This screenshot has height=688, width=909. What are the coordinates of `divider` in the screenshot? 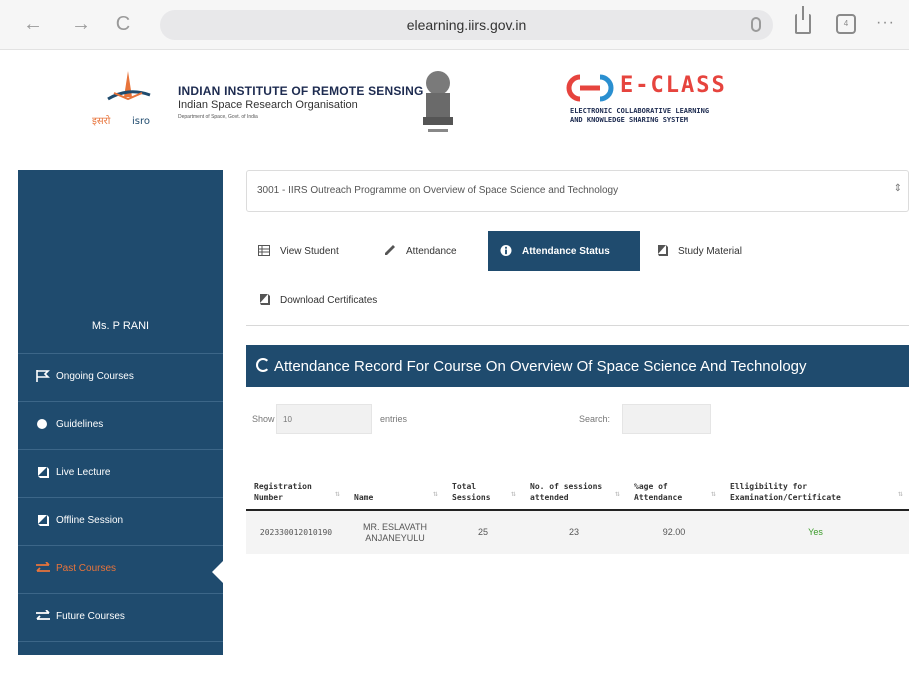 It's located at (577, 325).